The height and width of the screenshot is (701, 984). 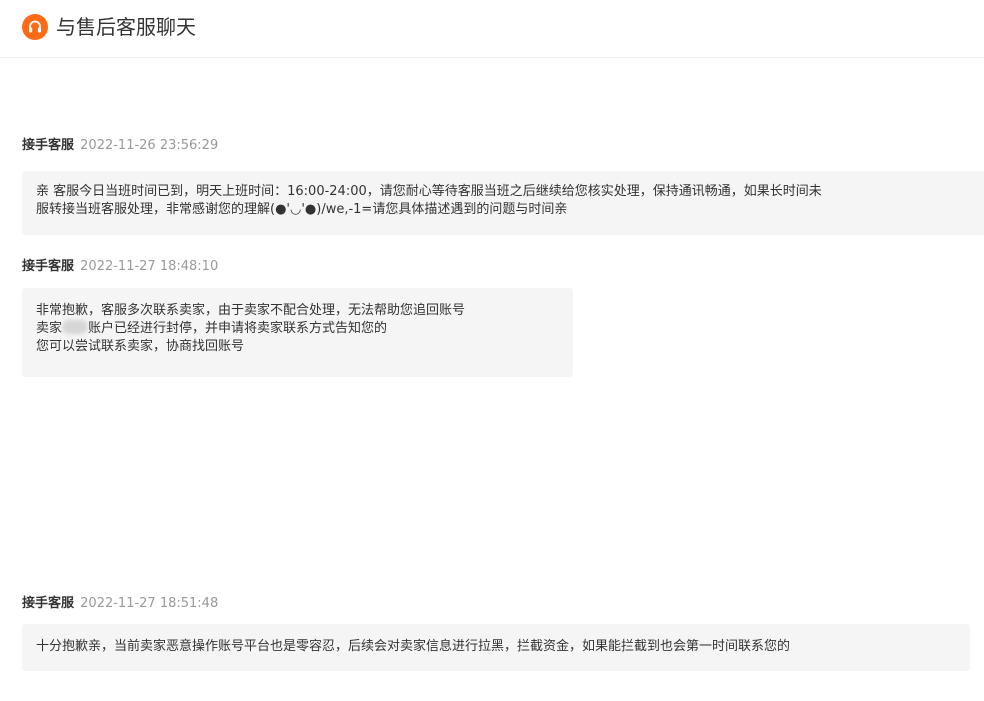 I want to click on message-meta: 接手客服 2022-11-27 18:51:48, so click(x=120, y=604).